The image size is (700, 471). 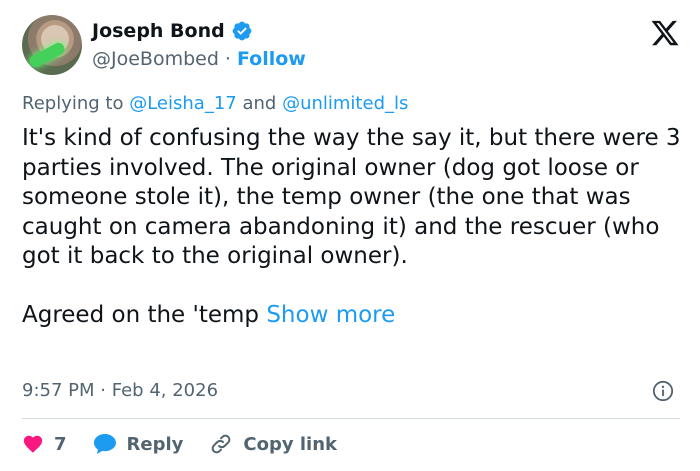 I want to click on author-handle: @JoeBombed, so click(x=155, y=59).